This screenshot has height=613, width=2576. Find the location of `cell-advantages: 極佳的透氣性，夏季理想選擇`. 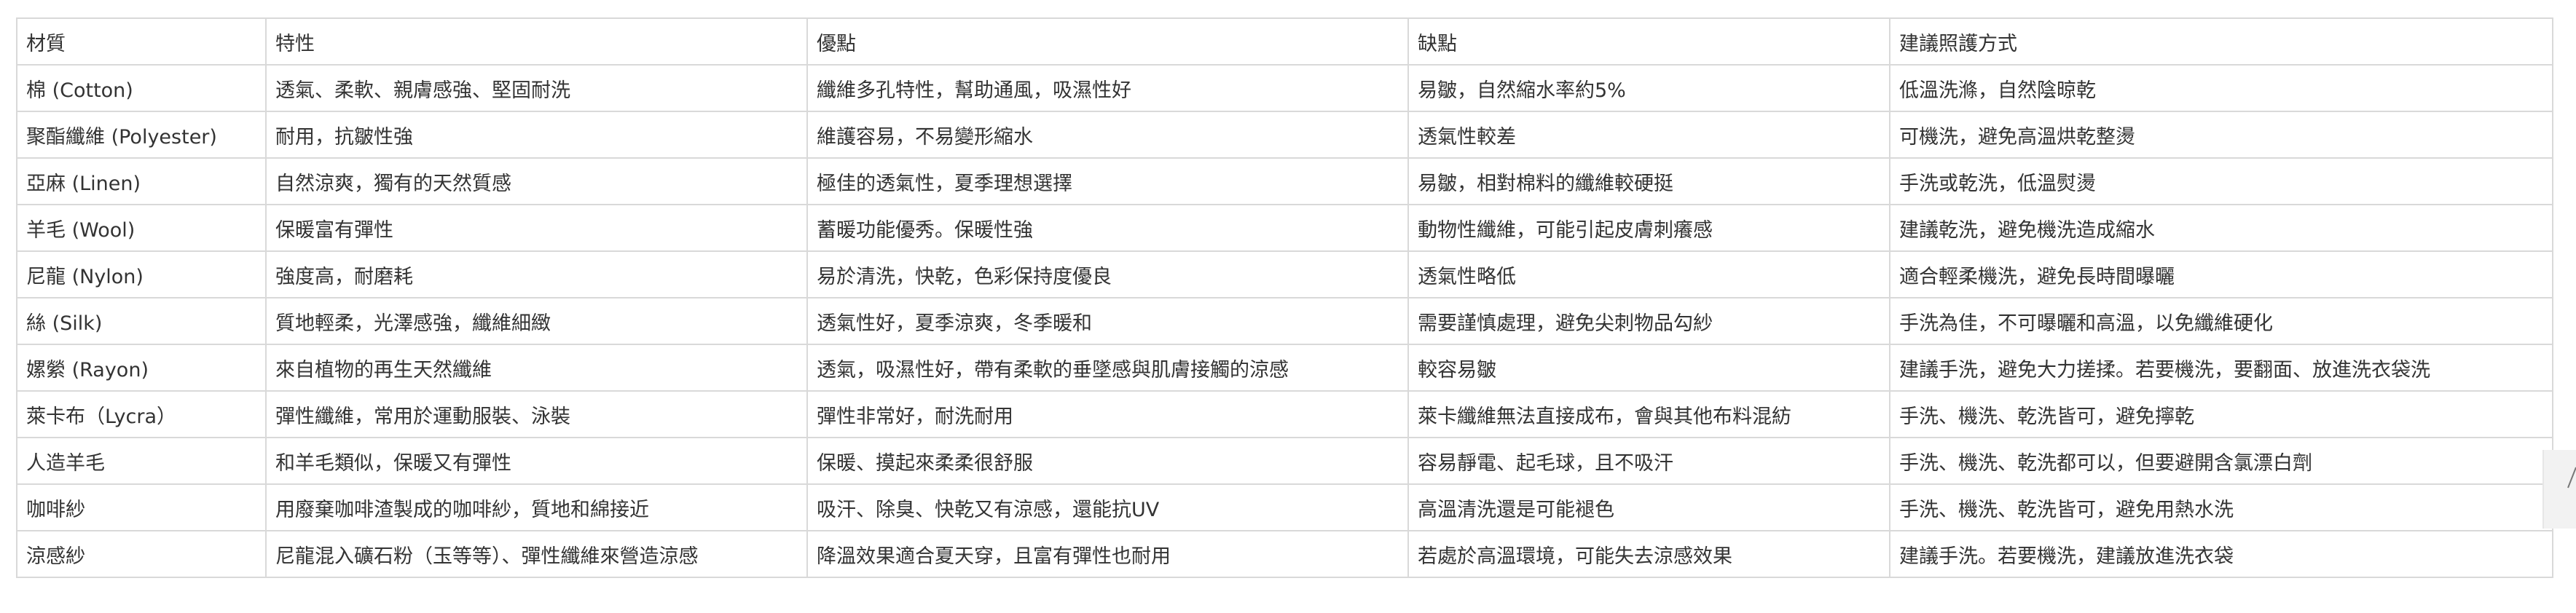

cell-advantages: 極佳的透氣性，夏季理想選擇 is located at coordinates (1107, 181).